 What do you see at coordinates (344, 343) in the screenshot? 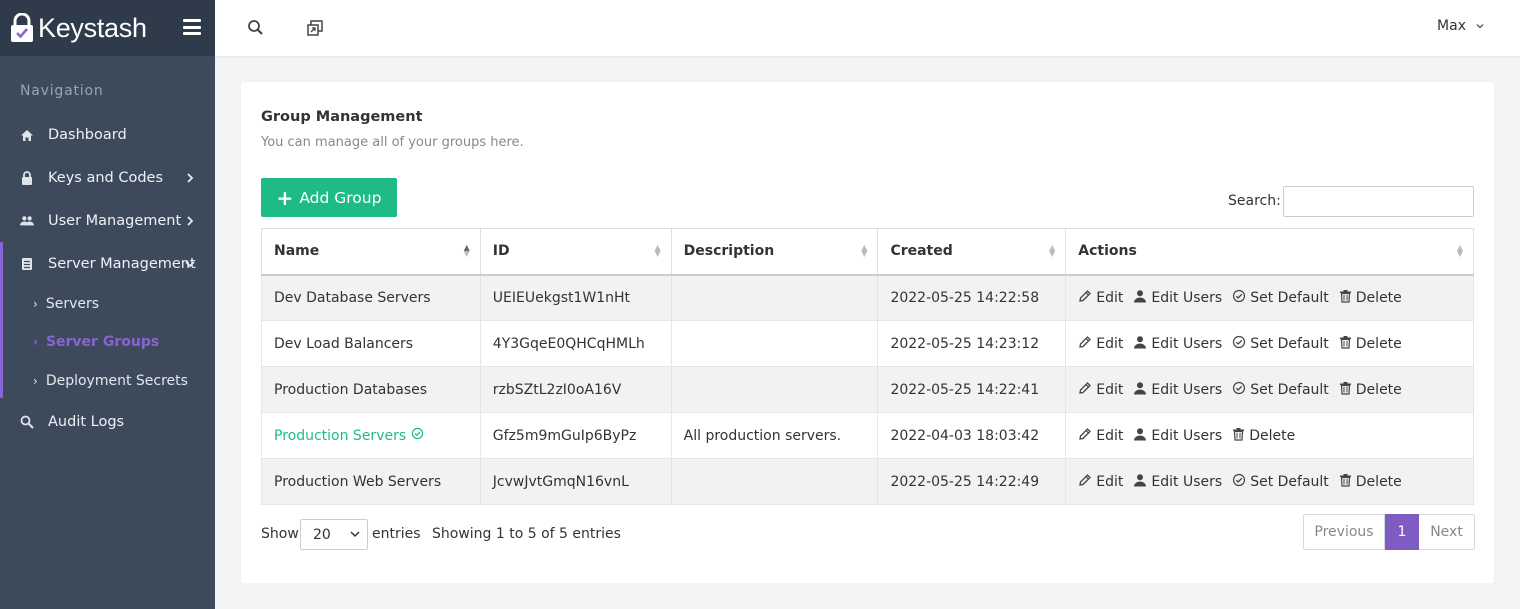
I see `group-name: Dev Load Balancers` at bounding box center [344, 343].